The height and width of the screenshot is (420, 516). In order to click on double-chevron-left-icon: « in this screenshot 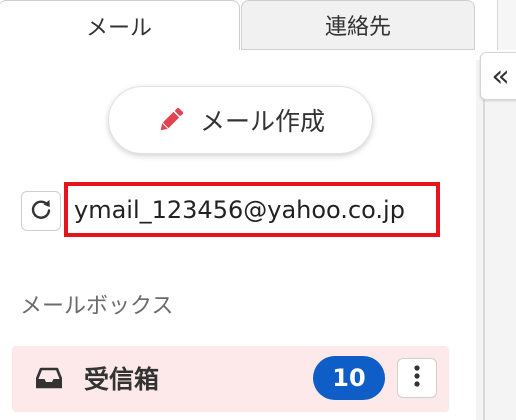, I will do `click(500, 76)`.